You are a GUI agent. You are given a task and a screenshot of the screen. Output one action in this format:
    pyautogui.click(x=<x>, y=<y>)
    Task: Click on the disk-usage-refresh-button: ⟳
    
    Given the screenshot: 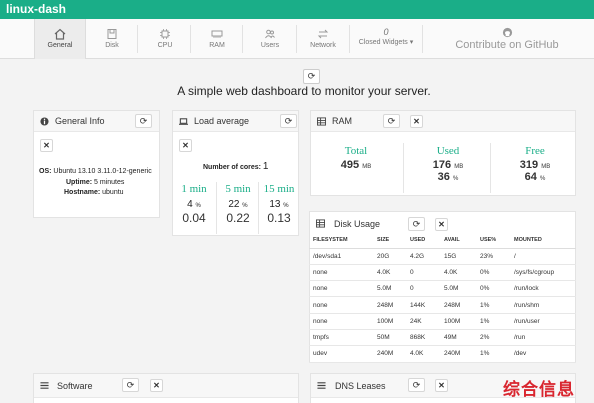 What is the action you would take?
    pyautogui.click(x=416, y=224)
    